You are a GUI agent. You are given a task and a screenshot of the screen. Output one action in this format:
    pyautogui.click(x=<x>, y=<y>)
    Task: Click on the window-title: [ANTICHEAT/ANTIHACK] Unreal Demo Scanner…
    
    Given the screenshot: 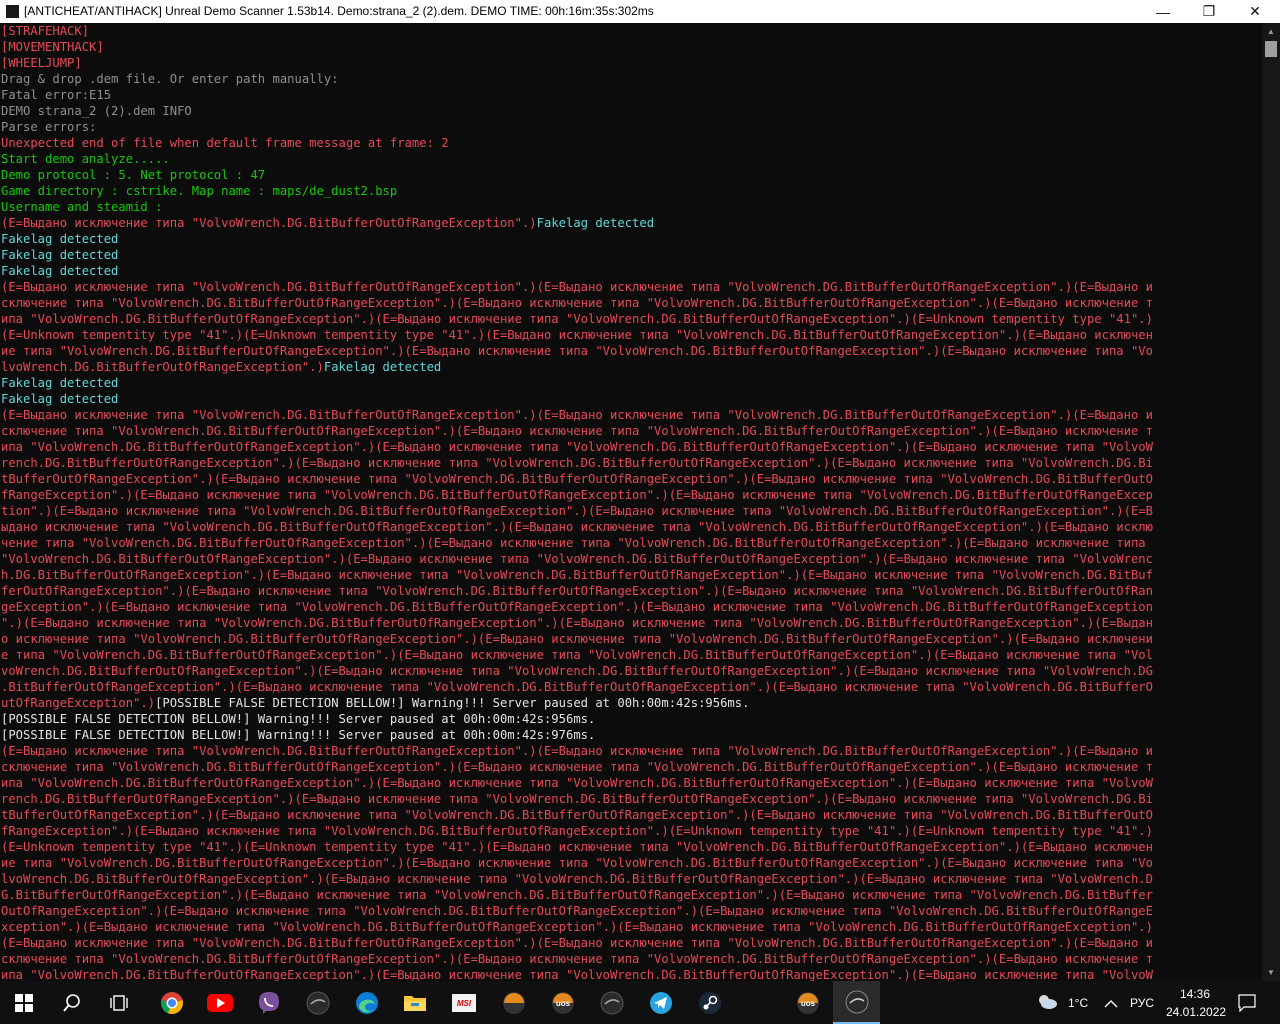 What is the action you would take?
    pyautogui.click(x=339, y=11)
    